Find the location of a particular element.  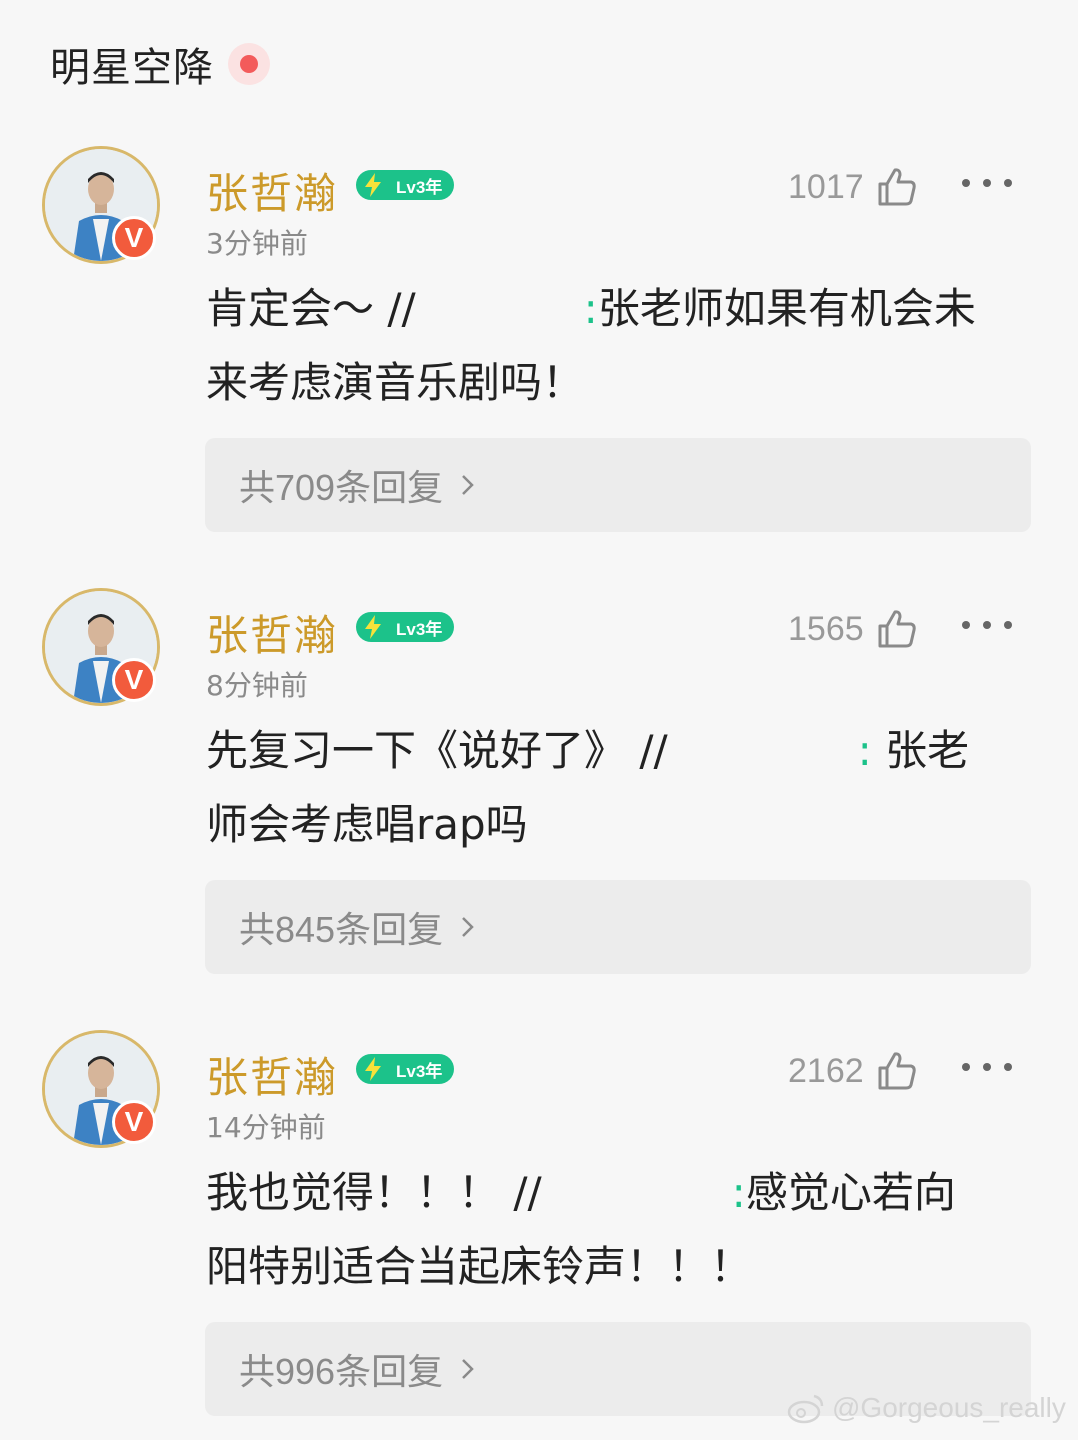

replies-count: 共996条回复 is located at coordinates (341, 1371).